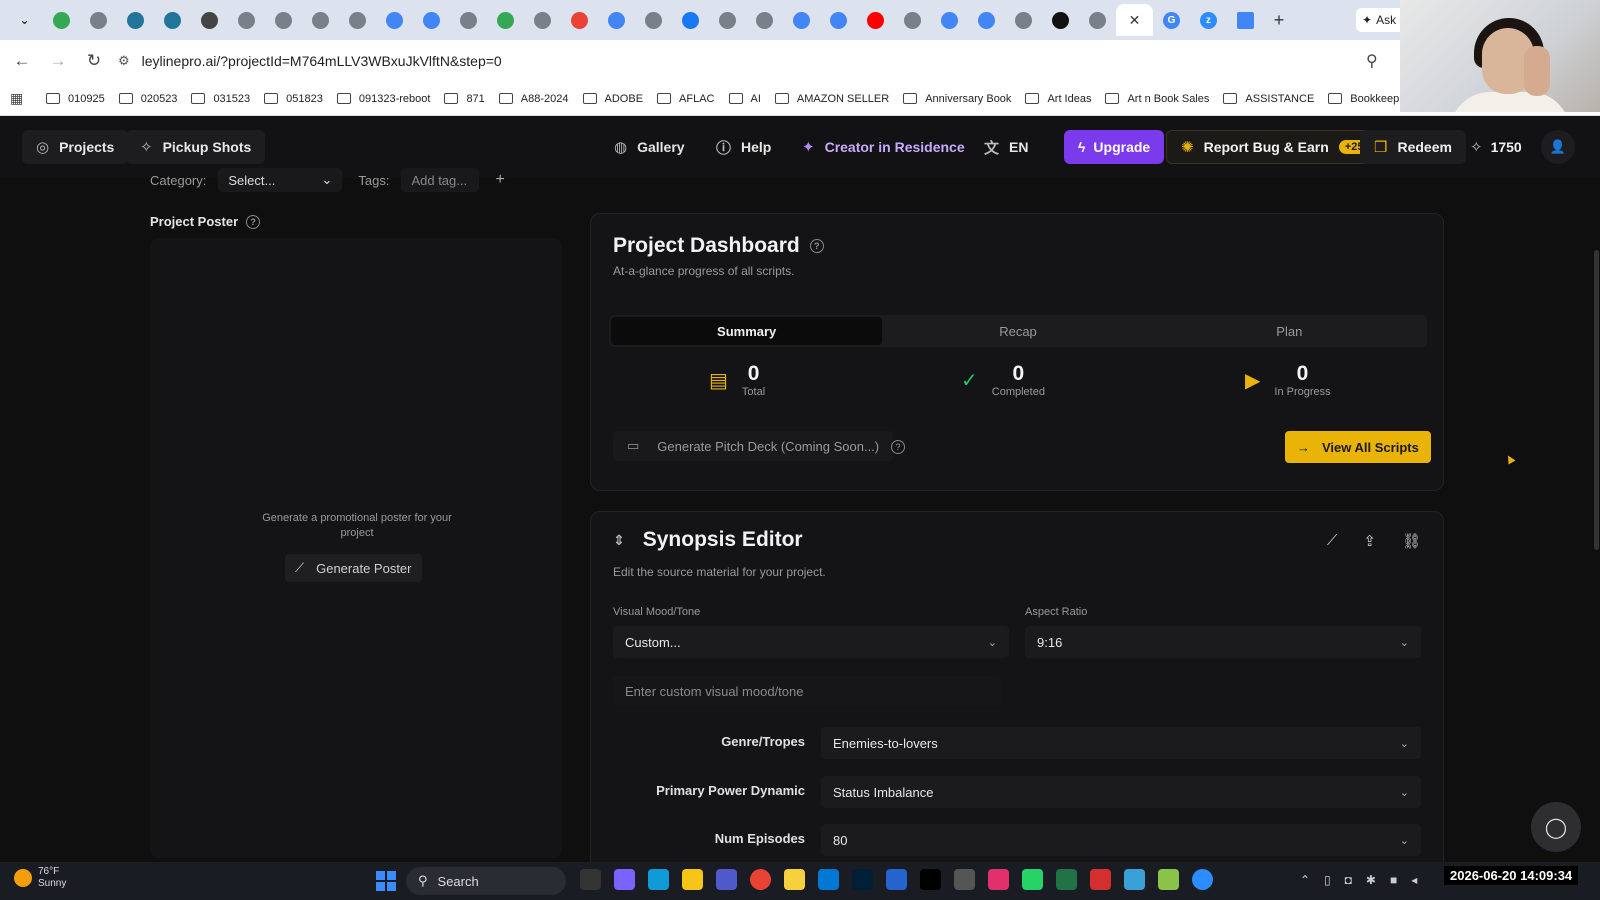 The width and height of the screenshot is (1600, 900). Describe the element at coordinates (957, 99) in the screenshot. I see `bookmark-folder: Anniversary Book` at that location.